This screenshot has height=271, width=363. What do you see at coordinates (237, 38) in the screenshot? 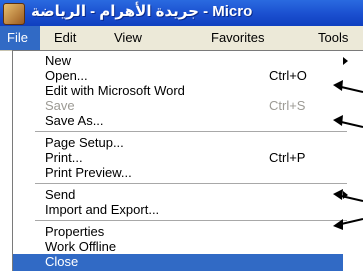
I see `menu-favorites: Favorites` at bounding box center [237, 38].